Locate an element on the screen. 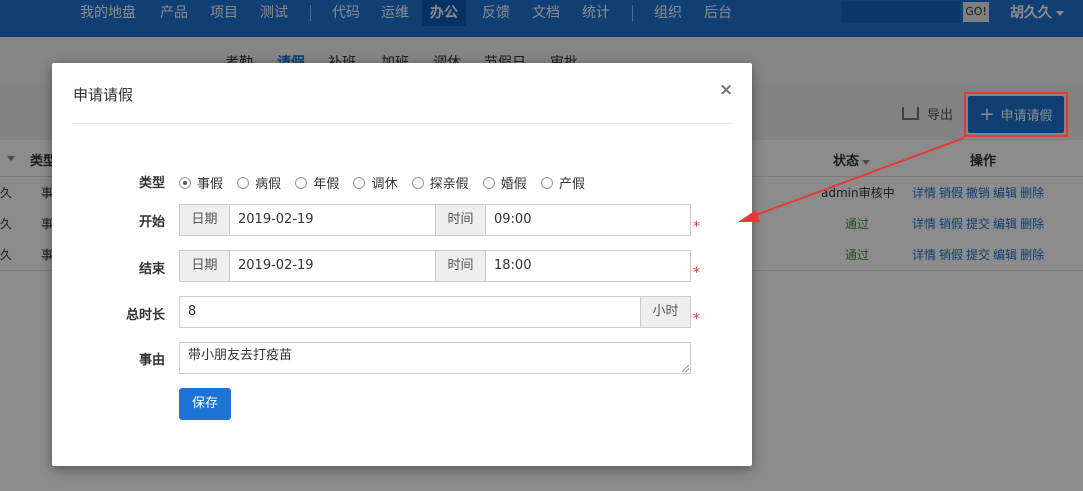 The width and height of the screenshot is (1083, 491). annotation-arrow-icon is located at coordinates (851, 179).